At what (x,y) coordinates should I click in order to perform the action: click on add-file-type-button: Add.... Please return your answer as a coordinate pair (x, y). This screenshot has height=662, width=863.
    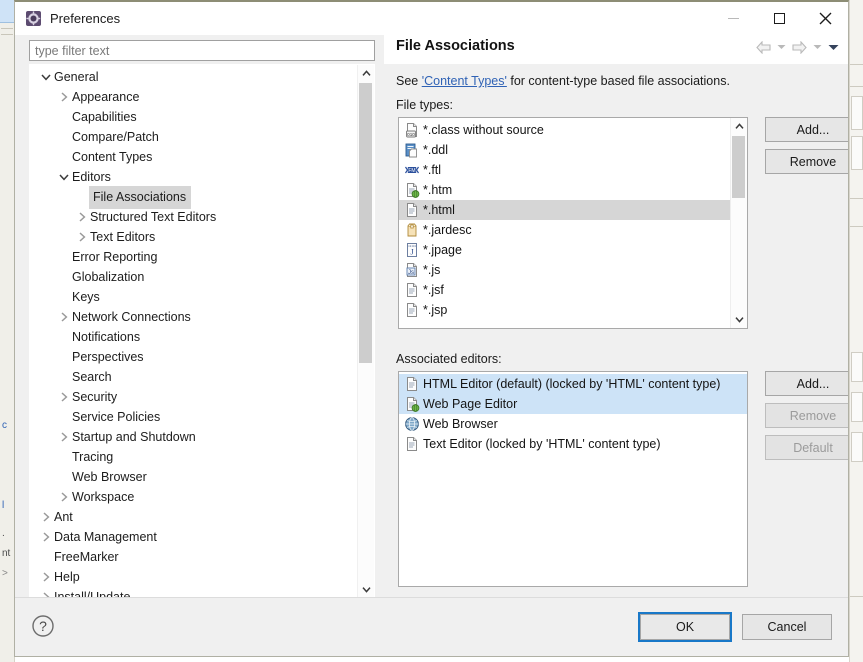
    Looking at the image, I should click on (806, 129).